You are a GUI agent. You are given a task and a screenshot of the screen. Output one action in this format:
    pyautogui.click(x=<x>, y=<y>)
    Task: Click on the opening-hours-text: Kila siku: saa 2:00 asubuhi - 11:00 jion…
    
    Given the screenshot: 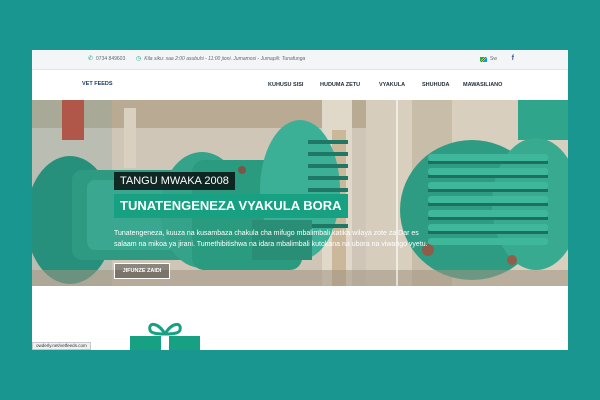 What is the action you would take?
    pyautogui.click(x=225, y=59)
    